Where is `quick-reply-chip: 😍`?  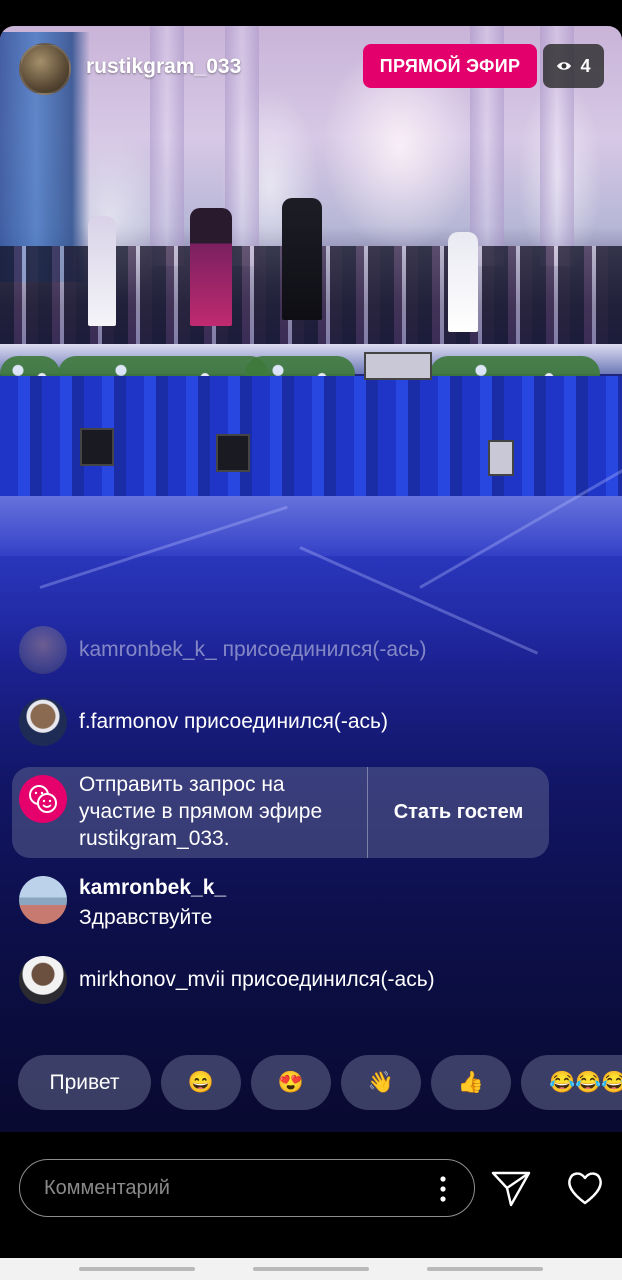 quick-reply-chip: 😍 is located at coordinates (291, 1082).